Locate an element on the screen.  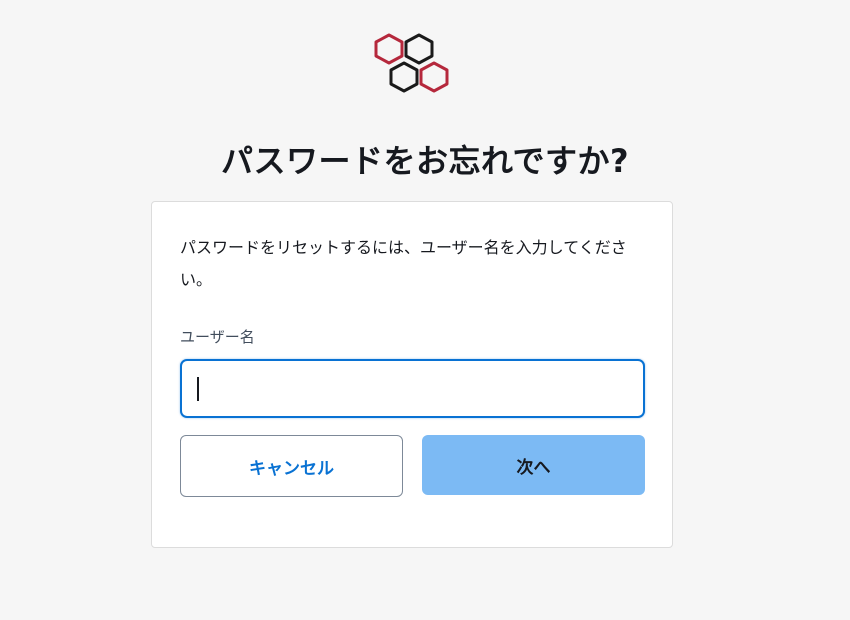
page-title: パスワードをお忘れですか? is located at coordinates (425, 161).